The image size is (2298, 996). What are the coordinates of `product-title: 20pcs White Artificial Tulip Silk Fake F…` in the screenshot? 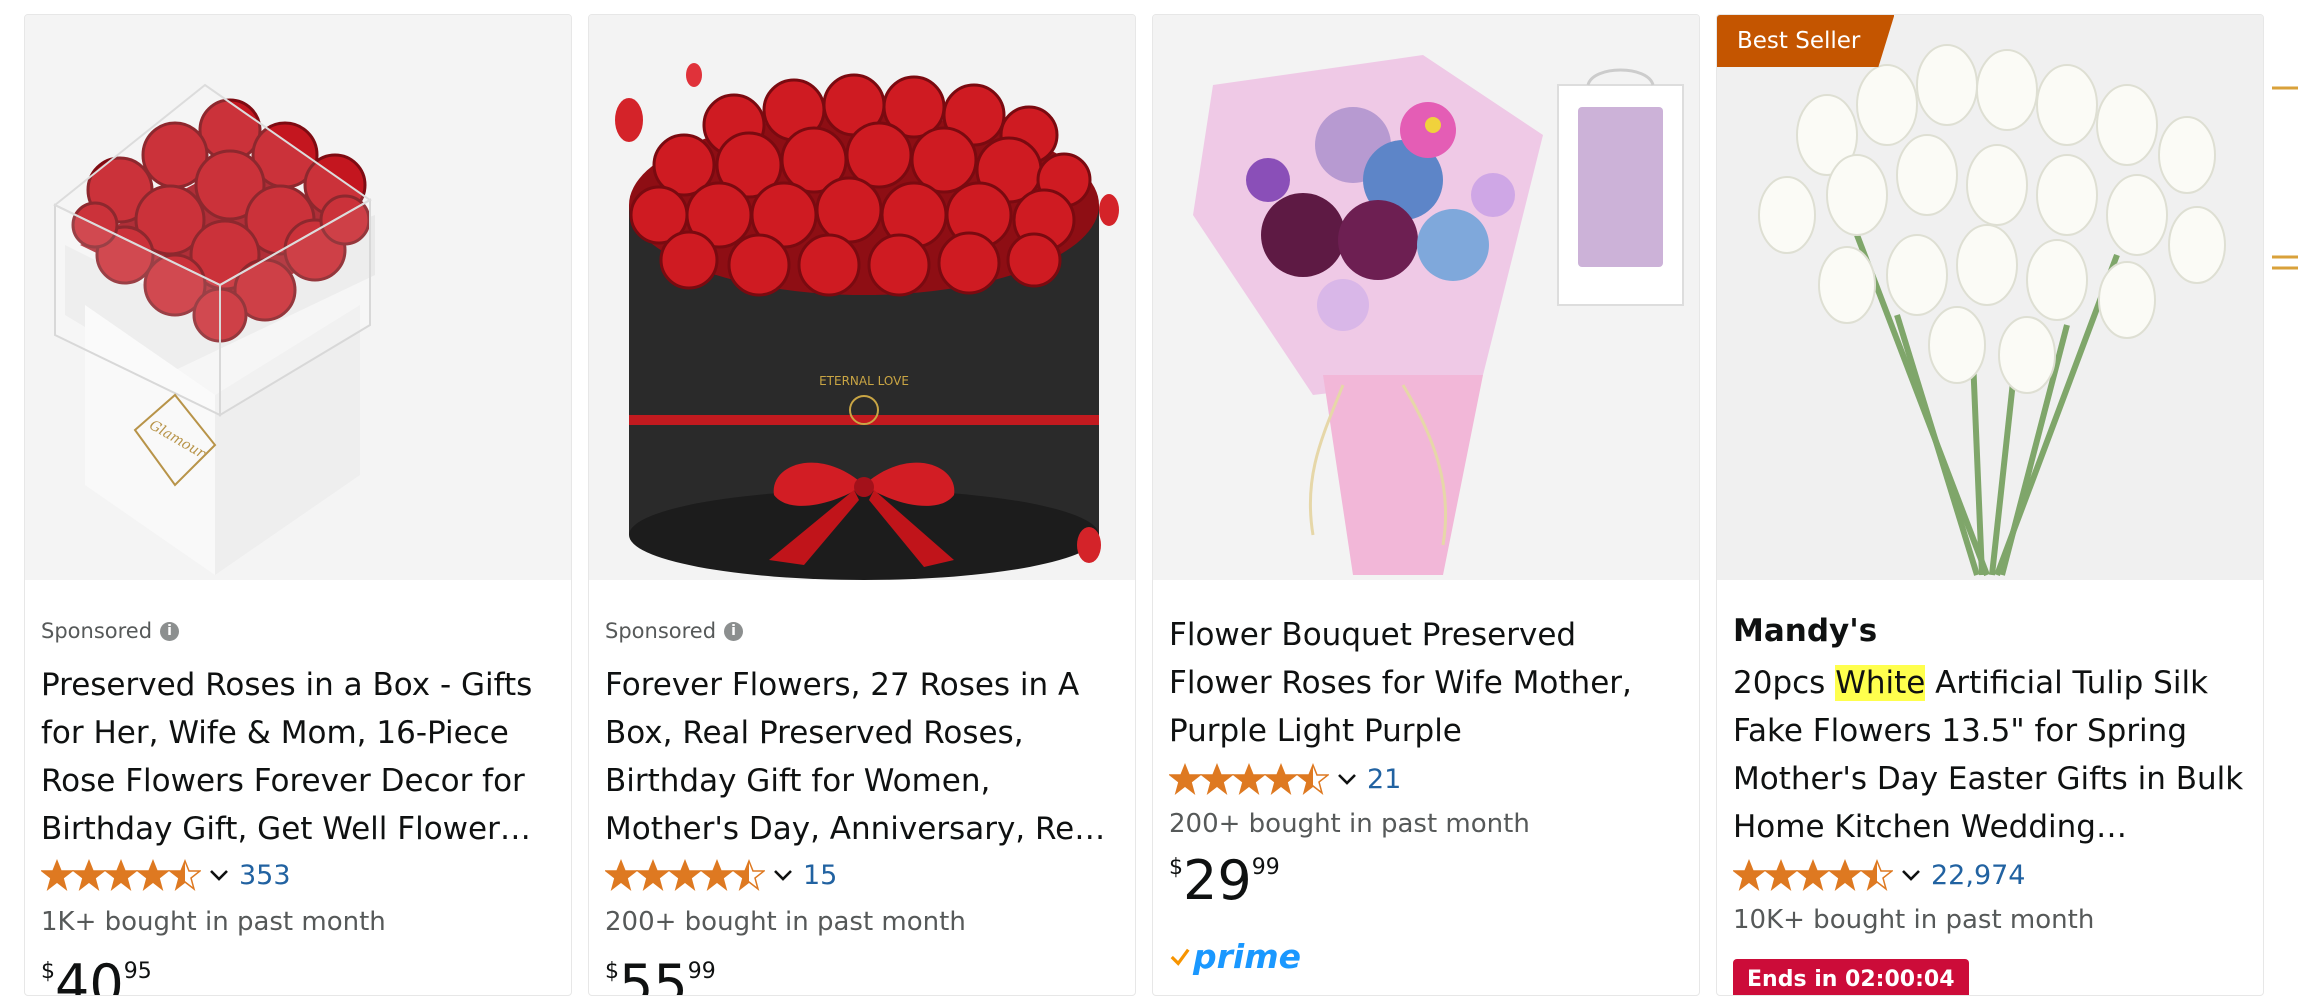 It's located at (1990, 755).